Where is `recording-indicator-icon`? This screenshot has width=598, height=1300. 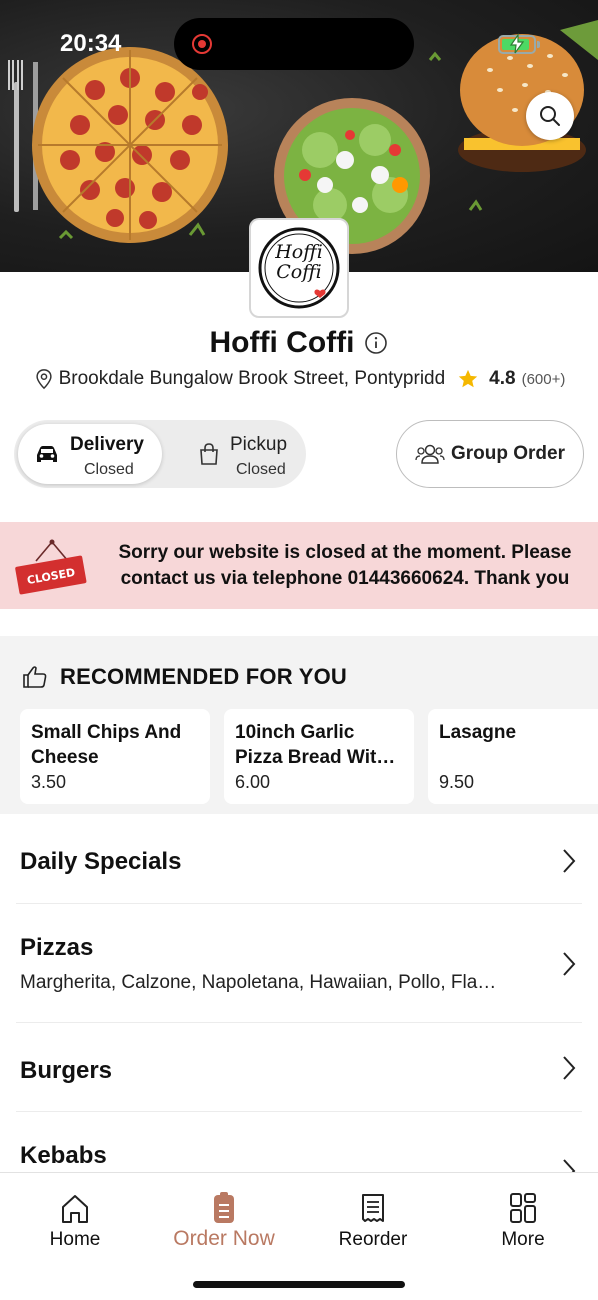 recording-indicator-icon is located at coordinates (202, 44).